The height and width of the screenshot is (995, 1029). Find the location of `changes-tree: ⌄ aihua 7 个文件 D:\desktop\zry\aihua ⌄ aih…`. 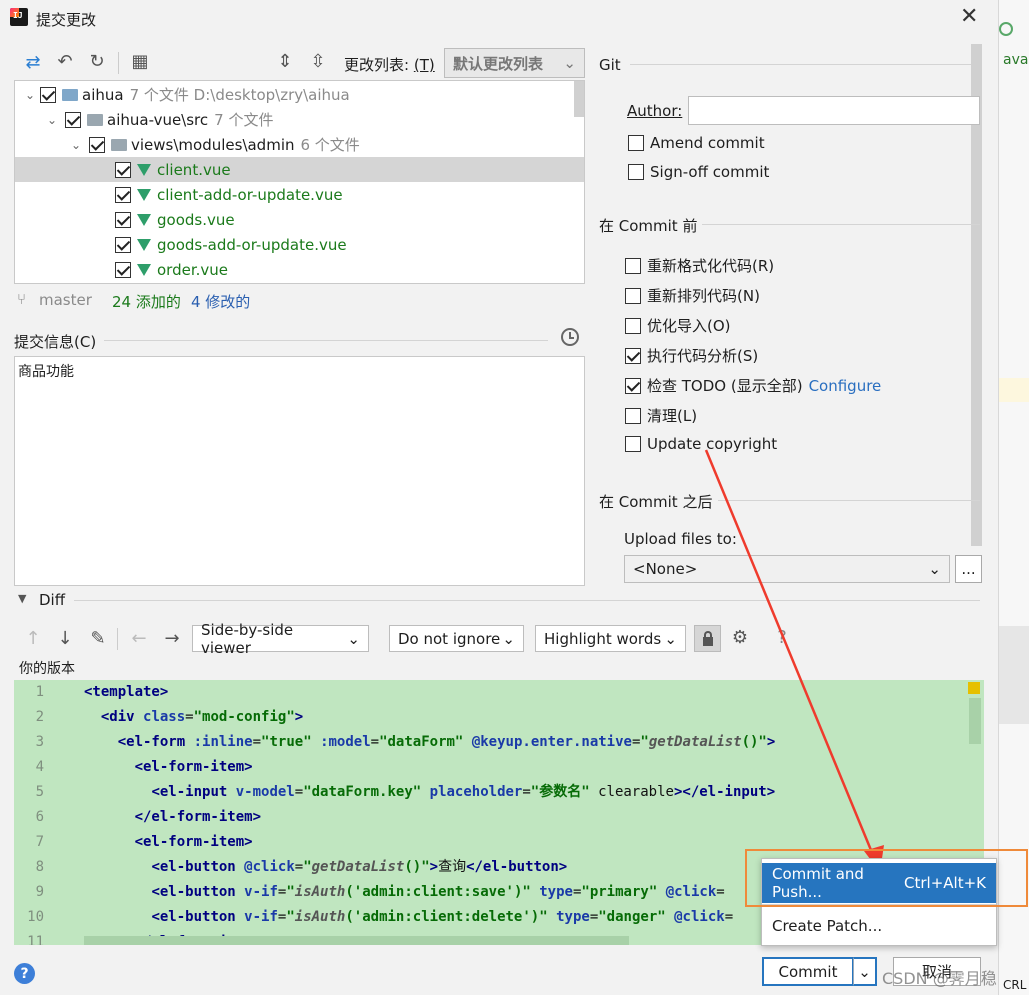

changes-tree: ⌄ aihua 7 个文件 D:\desktop\zry\aihua ⌄ aih… is located at coordinates (299, 182).